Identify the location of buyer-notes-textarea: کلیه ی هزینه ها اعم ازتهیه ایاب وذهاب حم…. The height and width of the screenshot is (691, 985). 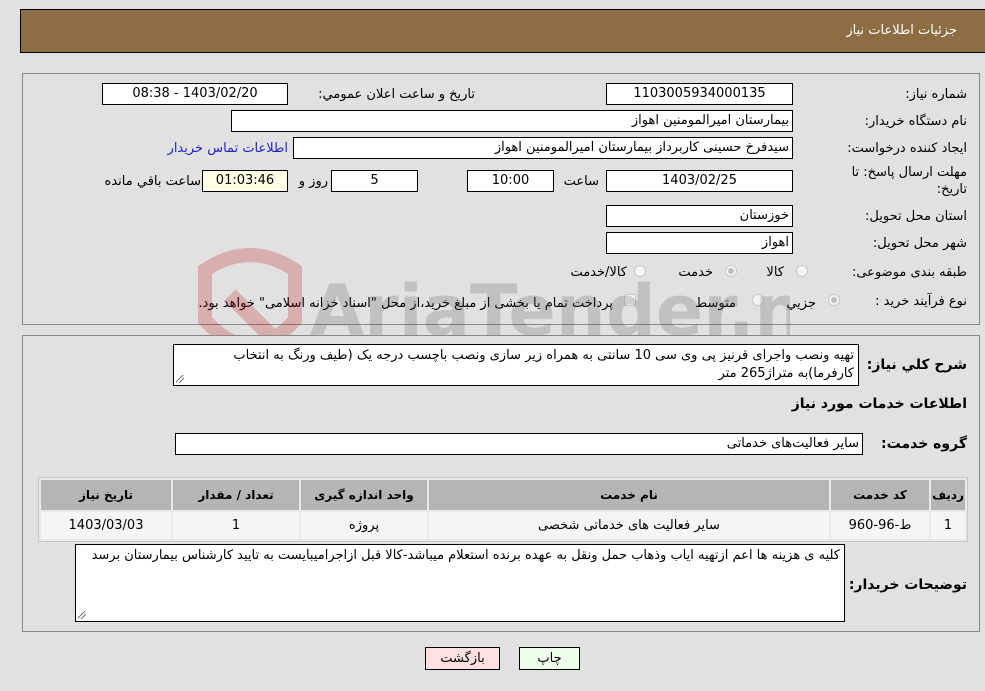
(460, 583).